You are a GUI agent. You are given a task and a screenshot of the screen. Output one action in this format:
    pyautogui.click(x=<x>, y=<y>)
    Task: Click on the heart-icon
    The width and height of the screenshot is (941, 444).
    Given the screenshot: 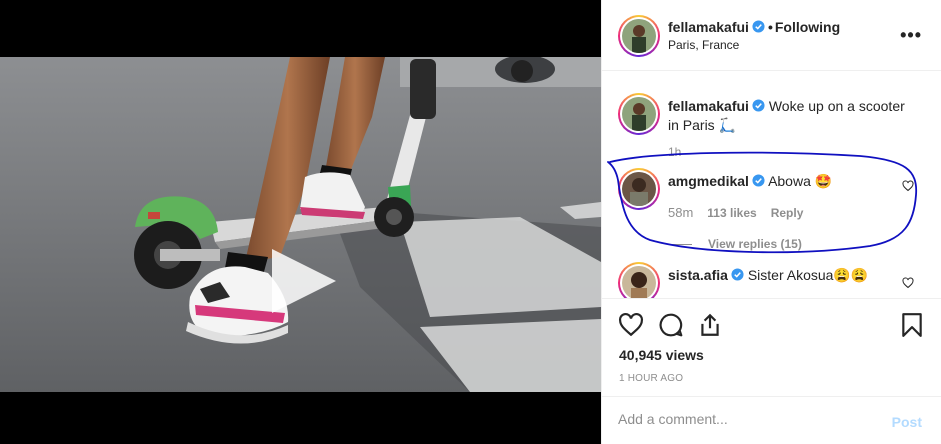 What is the action you would take?
    pyautogui.click(x=631, y=325)
    